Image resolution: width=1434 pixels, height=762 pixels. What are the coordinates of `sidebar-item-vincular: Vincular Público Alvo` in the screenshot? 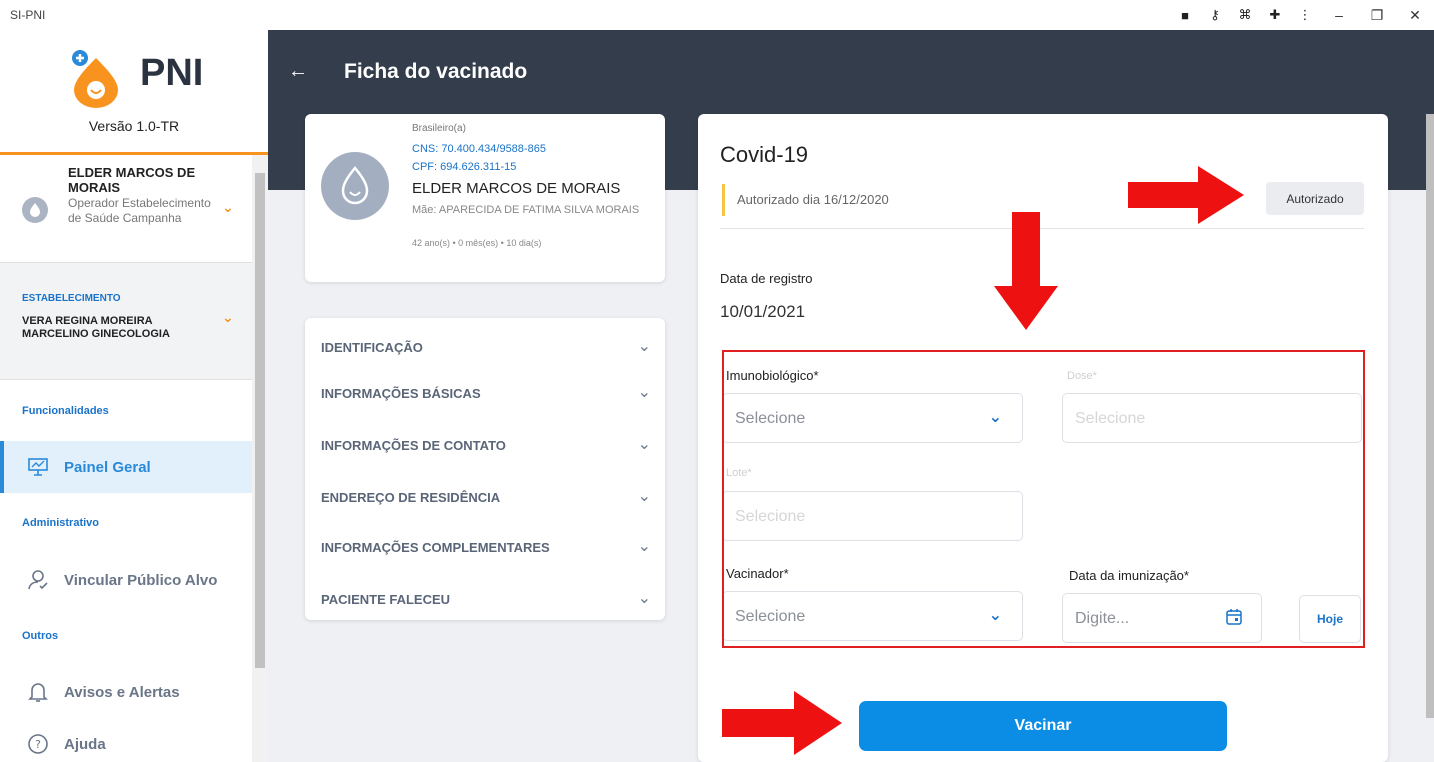 It's located at (126, 580).